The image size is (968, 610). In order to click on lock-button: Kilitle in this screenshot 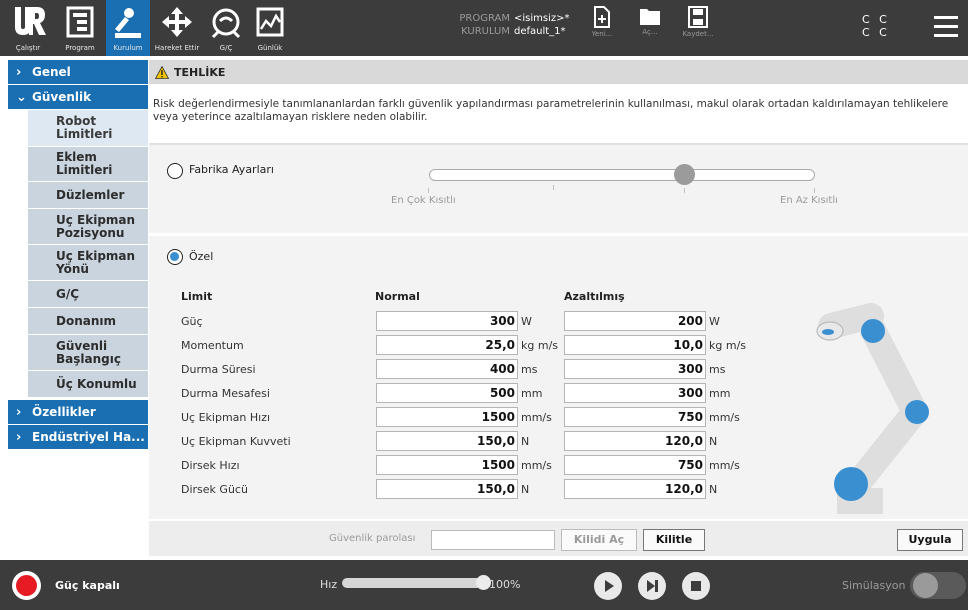, I will do `click(674, 540)`.